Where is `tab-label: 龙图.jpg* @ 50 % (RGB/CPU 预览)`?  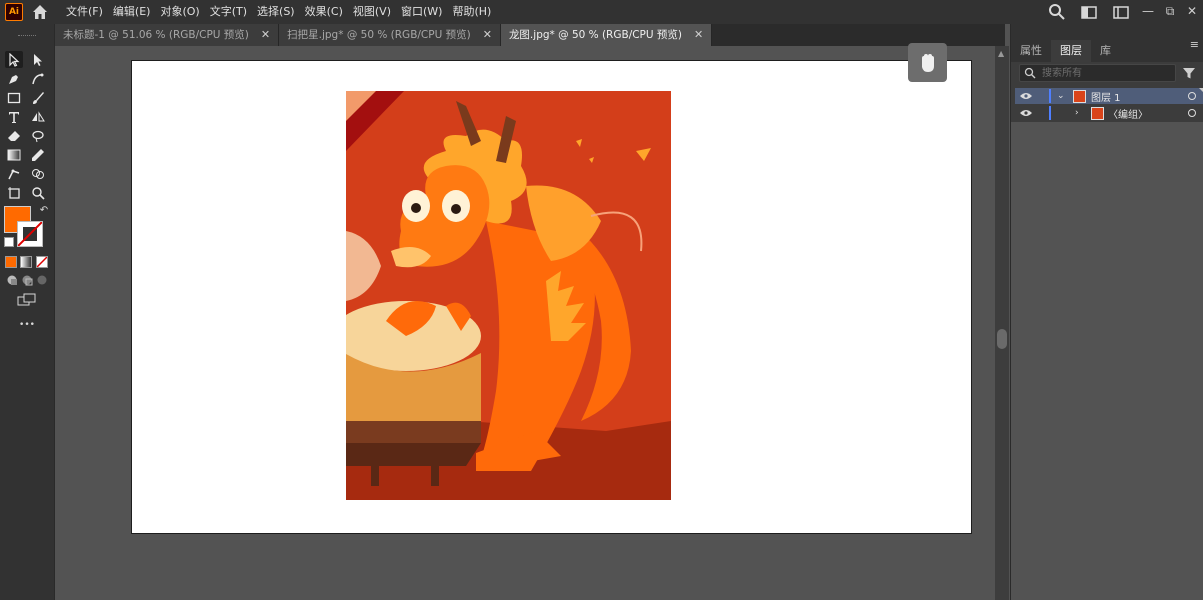
tab-label: 龙图.jpg* @ 50 % (RGB/CPU 预览) is located at coordinates (595, 35).